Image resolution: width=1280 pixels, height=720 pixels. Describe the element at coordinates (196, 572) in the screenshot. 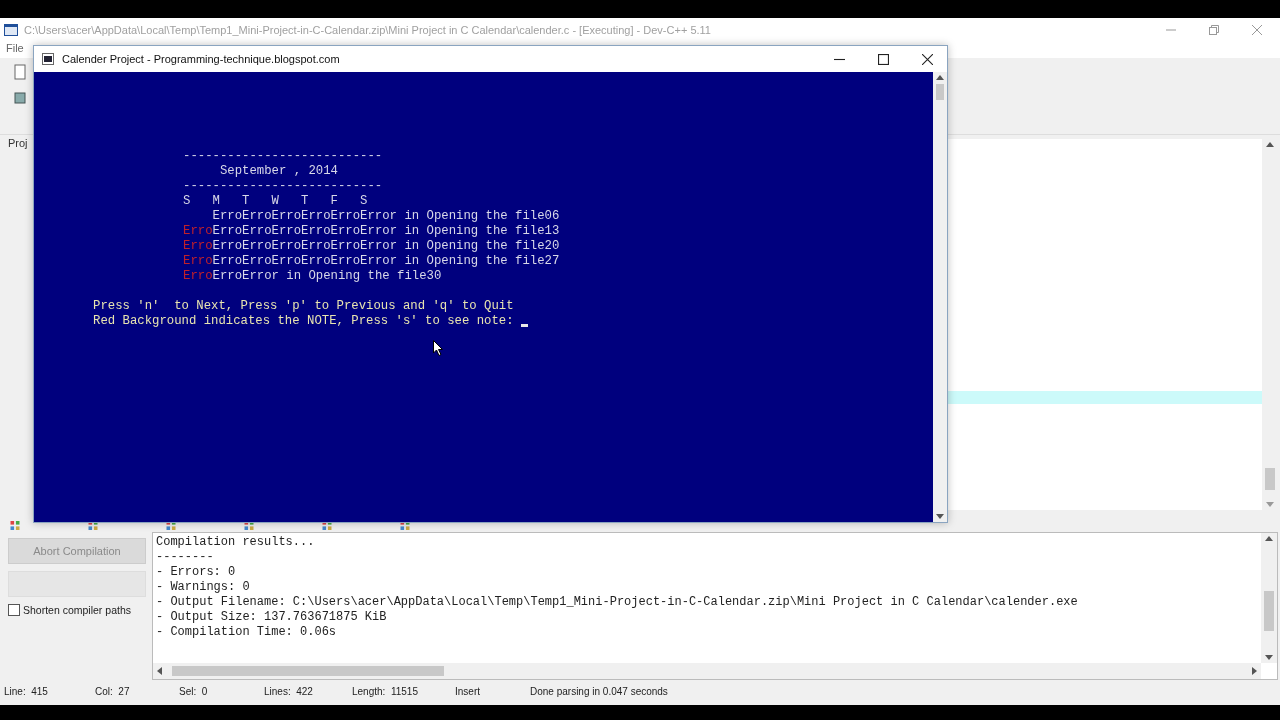

I see `output-line: - Errors: 0` at that location.